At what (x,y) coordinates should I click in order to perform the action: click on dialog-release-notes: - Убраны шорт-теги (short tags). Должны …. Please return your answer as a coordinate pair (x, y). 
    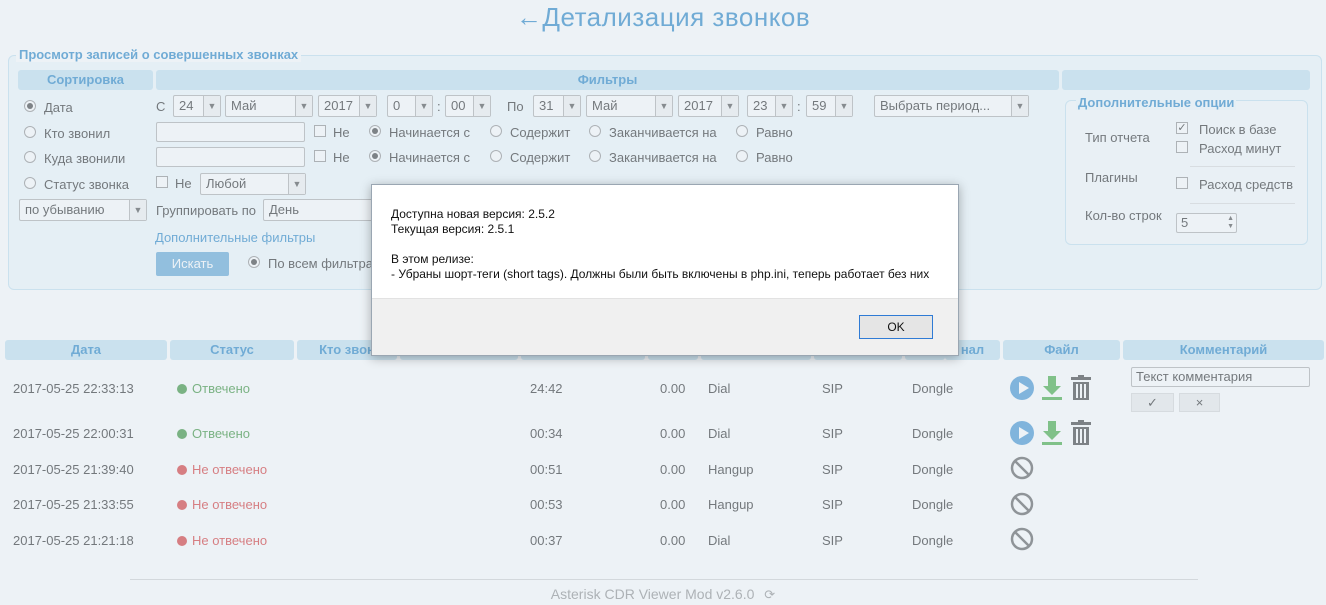
    Looking at the image, I should click on (660, 274).